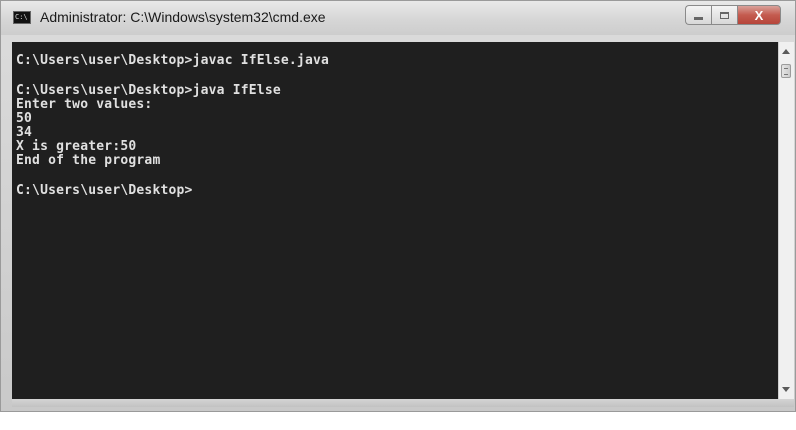  I want to click on scroll-up-arrow-icon, so click(786, 51).